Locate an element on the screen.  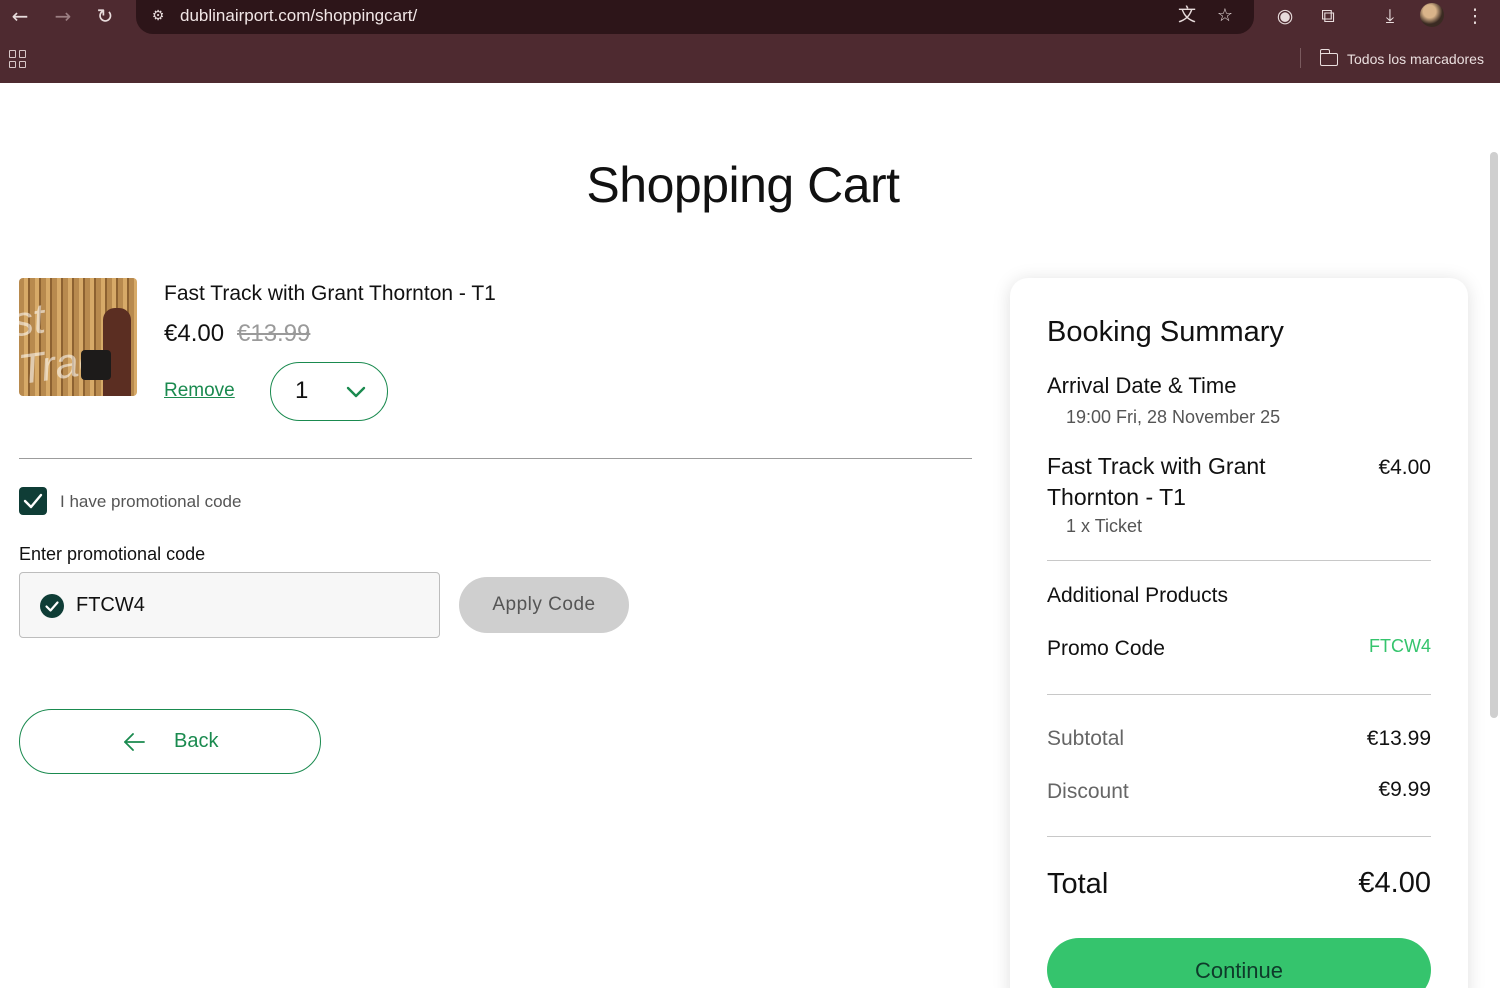
promo-code-label: Promo Code is located at coordinates (1106, 648).